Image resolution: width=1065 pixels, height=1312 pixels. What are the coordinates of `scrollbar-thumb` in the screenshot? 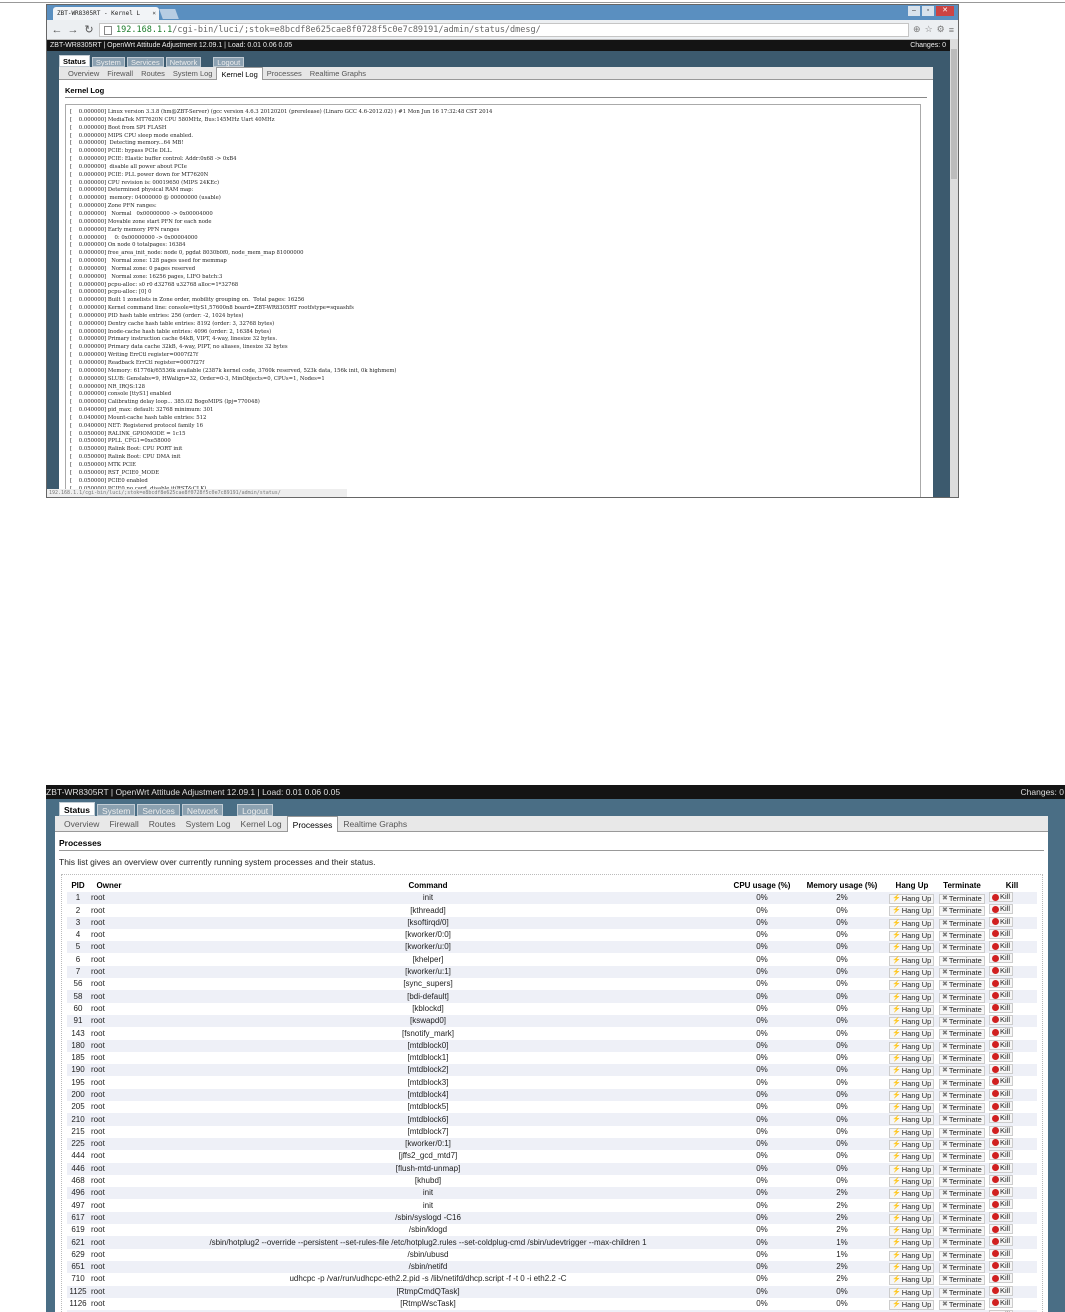 It's located at (954, 114).